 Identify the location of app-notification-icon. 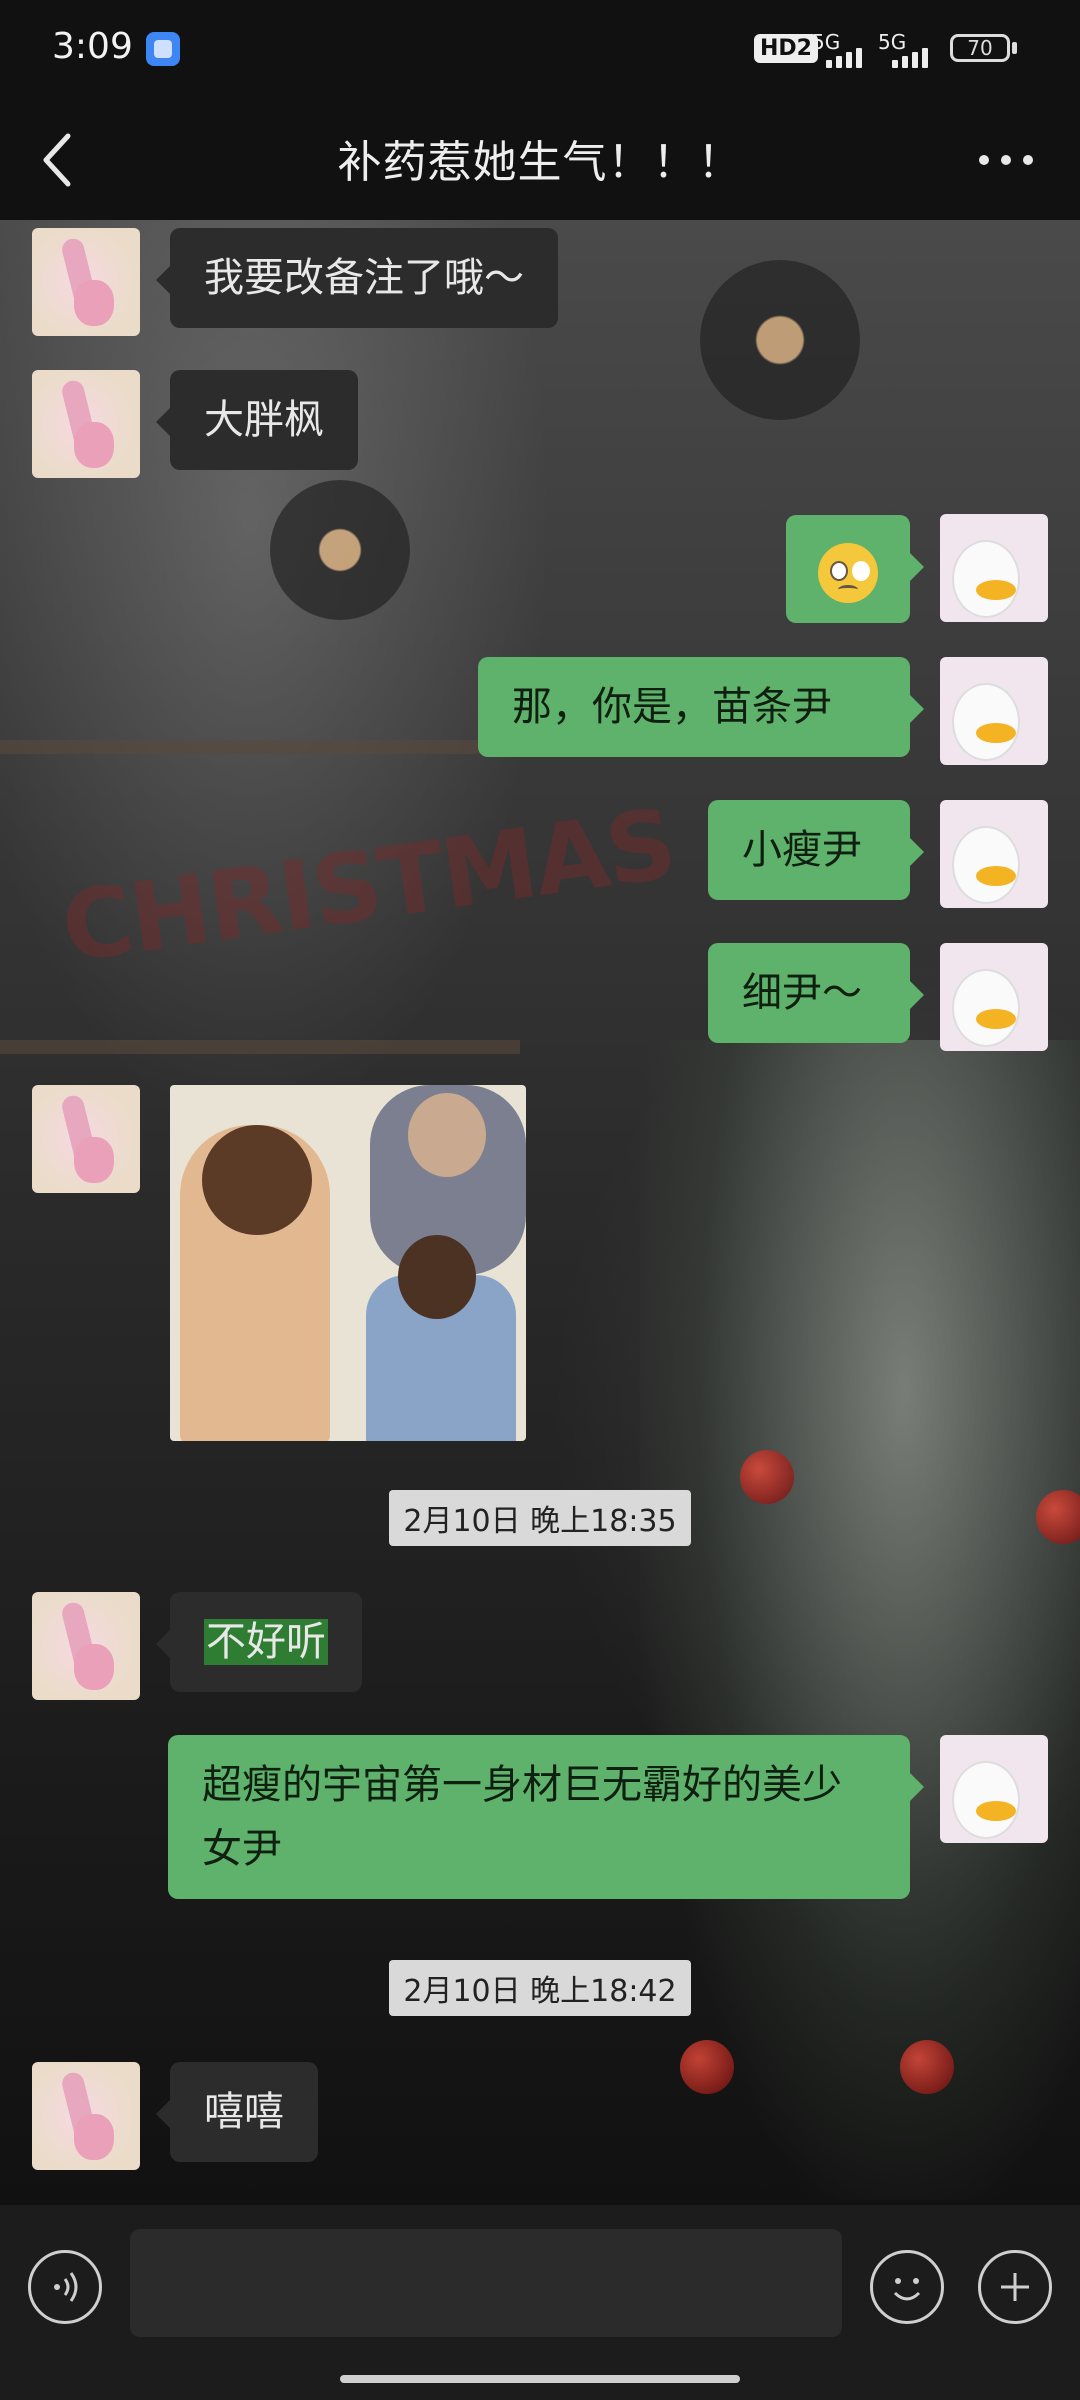
(163, 49).